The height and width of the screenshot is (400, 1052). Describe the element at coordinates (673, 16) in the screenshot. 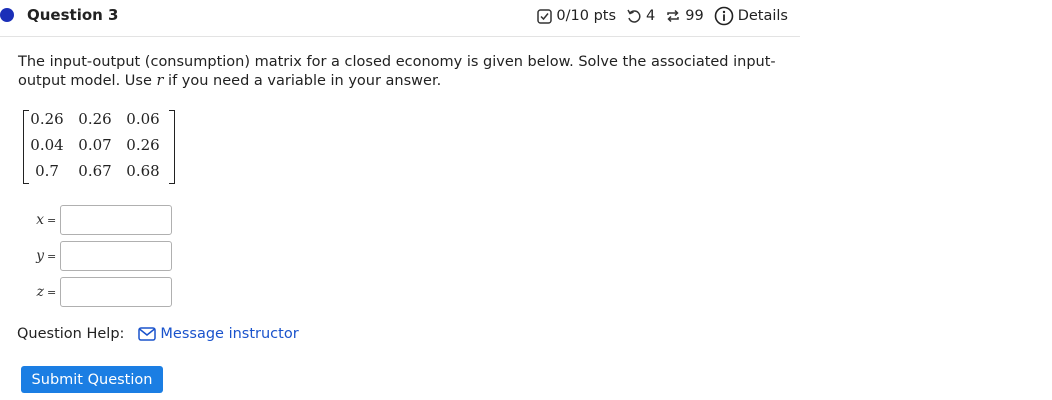

I see `repeat-icon` at that location.